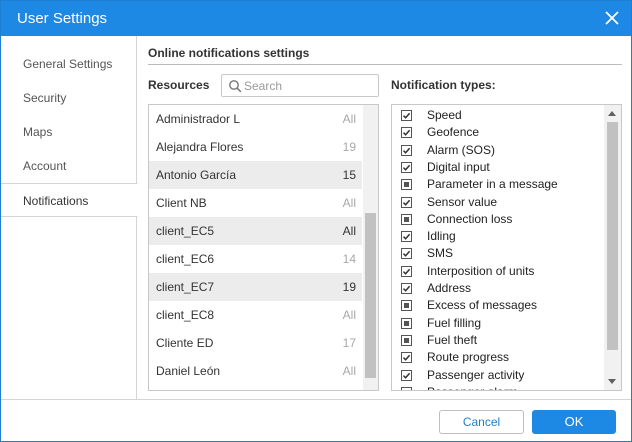 The height and width of the screenshot is (442, 632). What do you see at coordinates (482, 305) in the screenshot?
I see `notification-type-label: Excess of messages` at bounding box center [482, 305].